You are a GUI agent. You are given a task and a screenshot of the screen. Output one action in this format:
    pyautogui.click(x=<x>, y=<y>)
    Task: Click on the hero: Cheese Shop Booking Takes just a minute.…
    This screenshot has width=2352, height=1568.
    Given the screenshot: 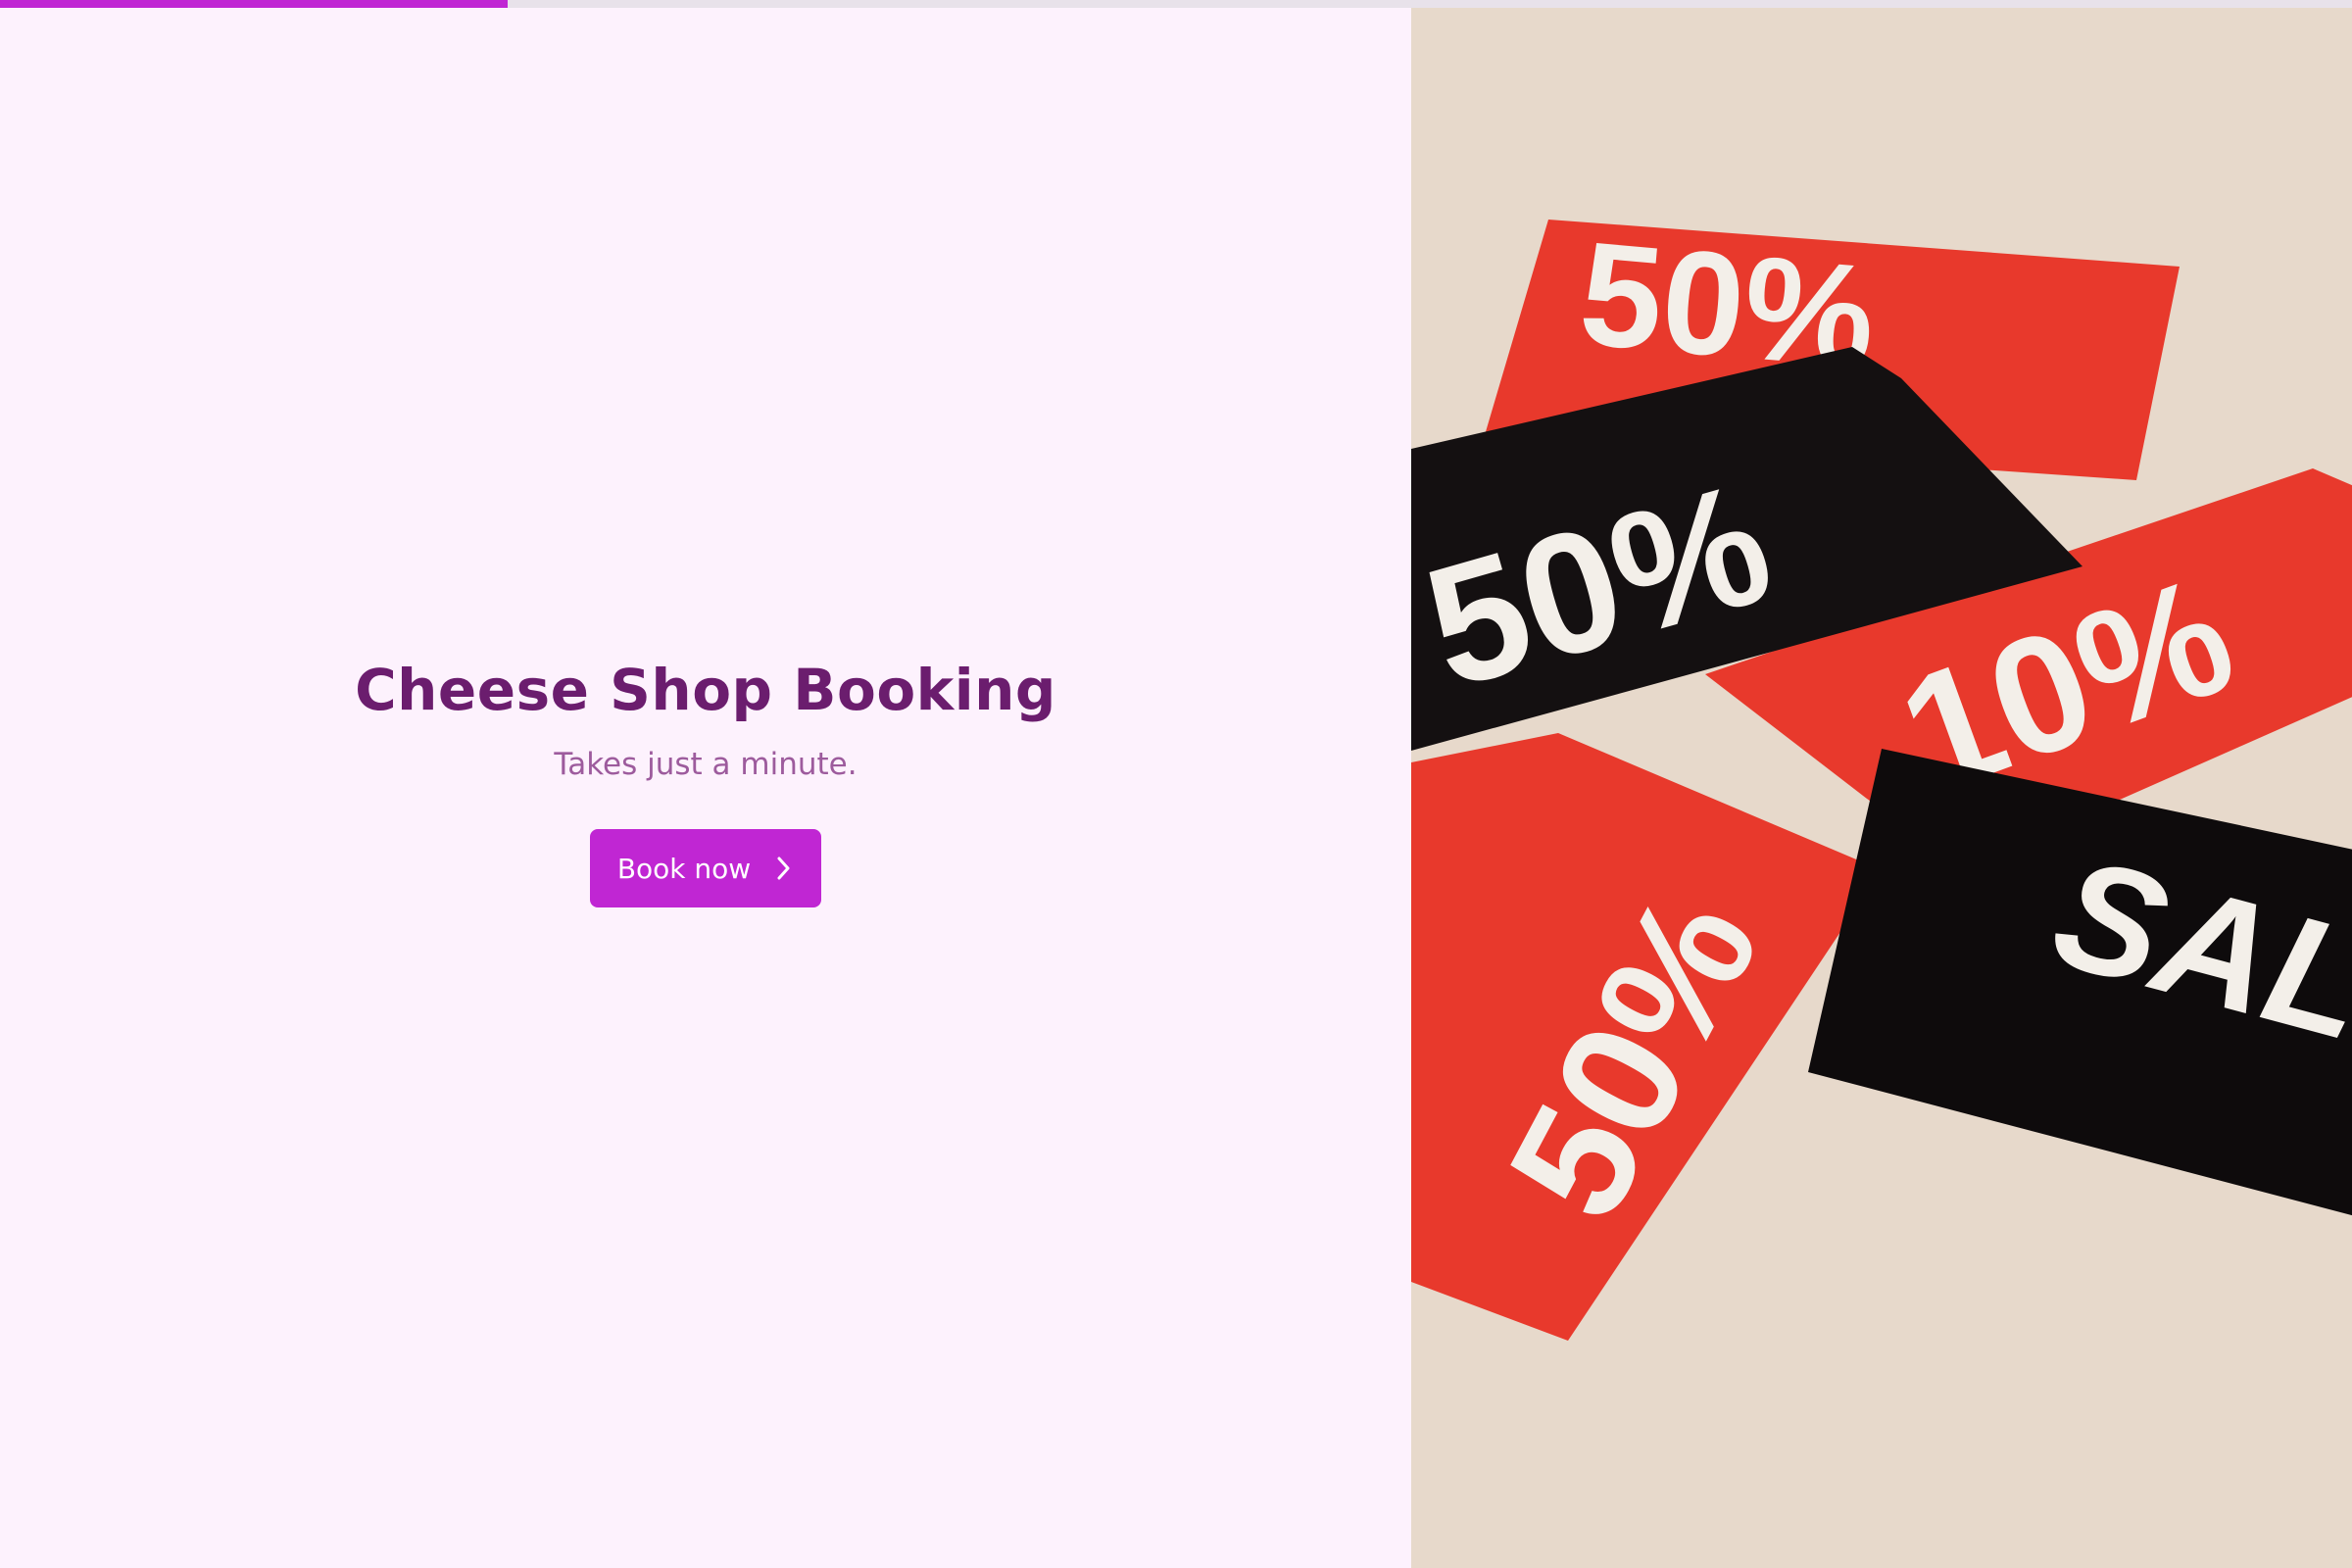 What is the action you would take?
    pyautogui.click(x=705, y=779)
    